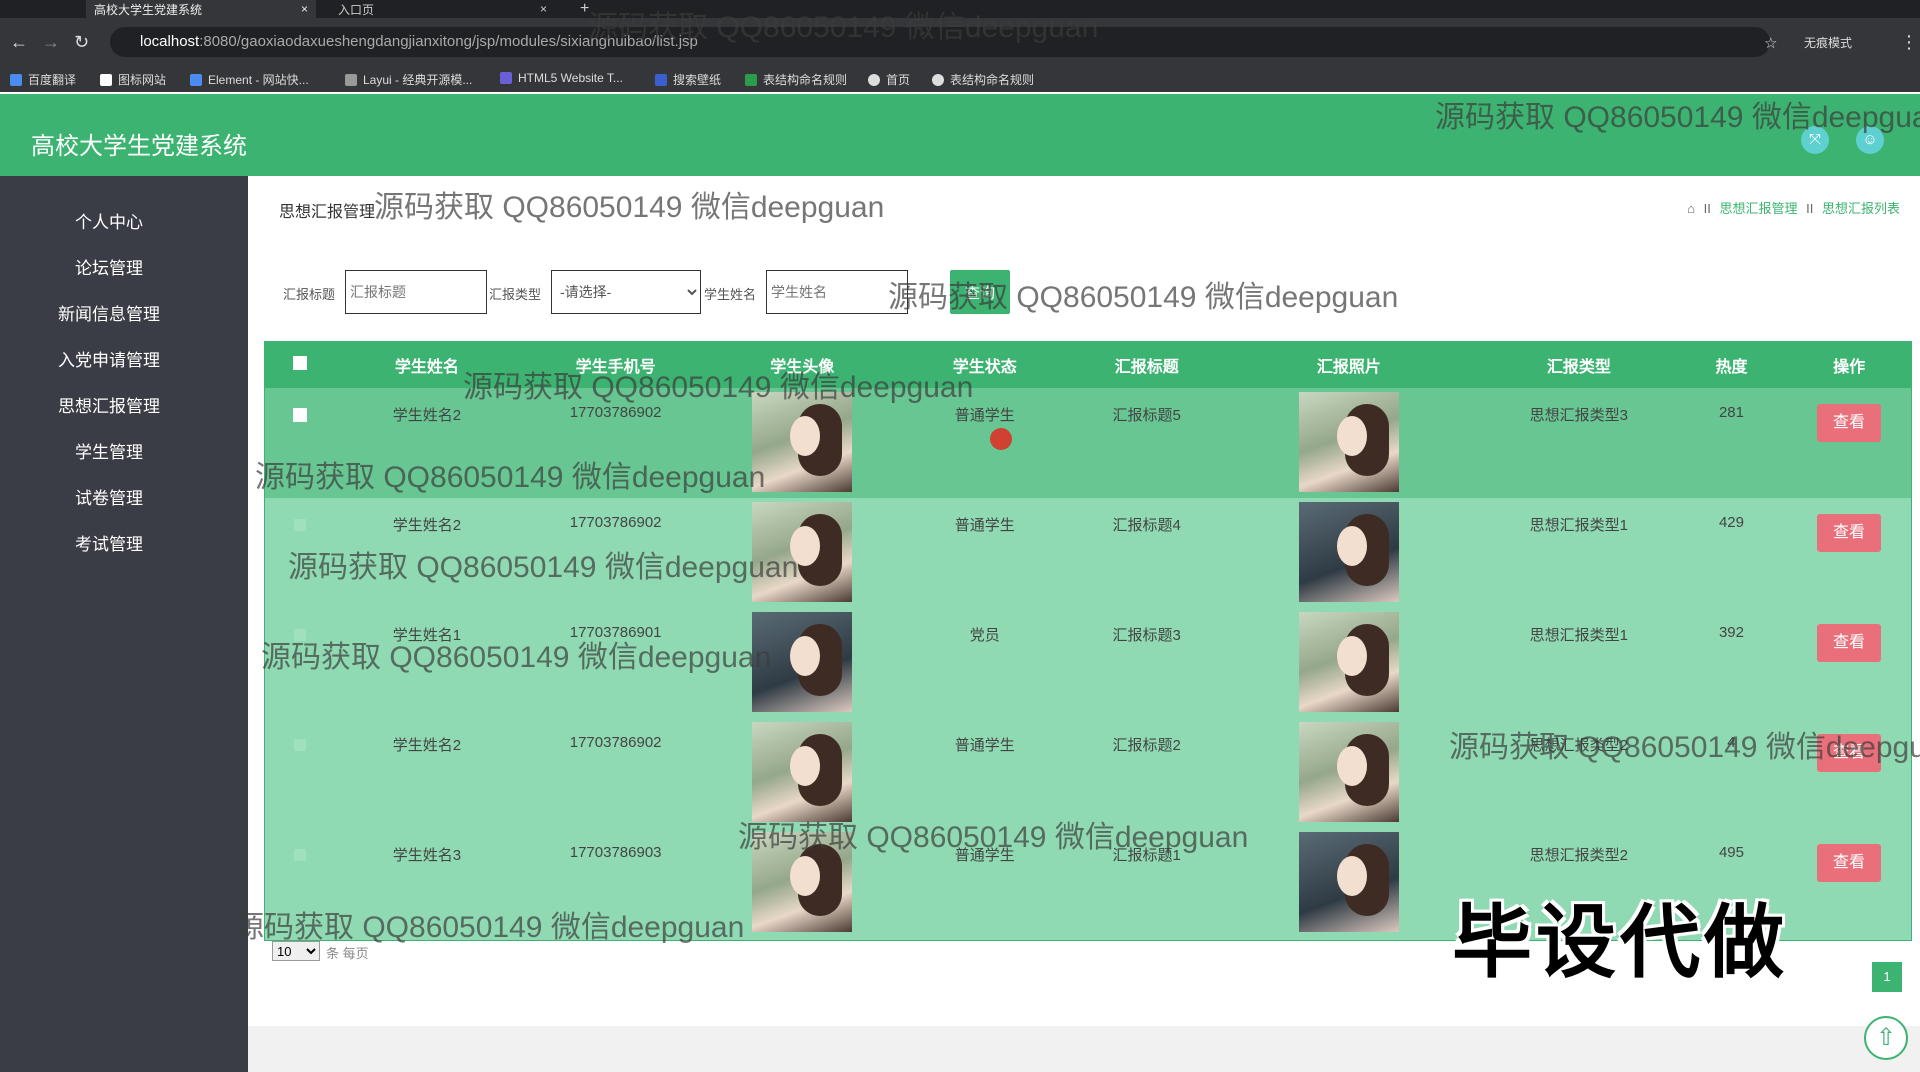  Describe the element at coordinates (327, 212) in the screenshot. I see `page-title: 思想汇报管理` at that location.